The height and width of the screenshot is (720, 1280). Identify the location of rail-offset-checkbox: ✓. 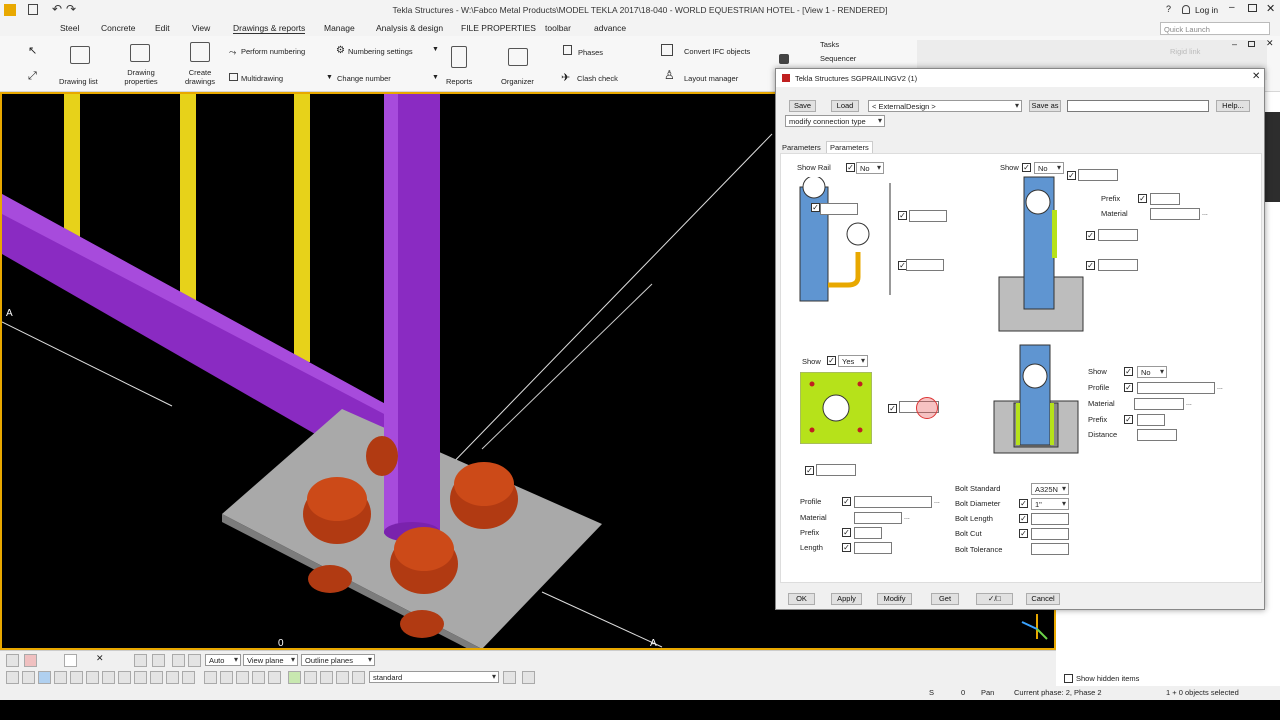
(815, 207).